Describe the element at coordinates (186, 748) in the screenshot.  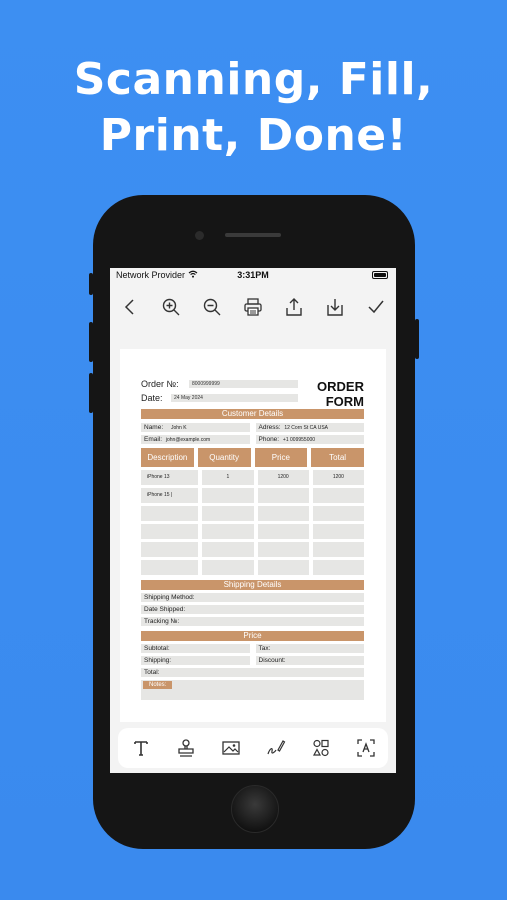
I see `stamp-icon` at that location.